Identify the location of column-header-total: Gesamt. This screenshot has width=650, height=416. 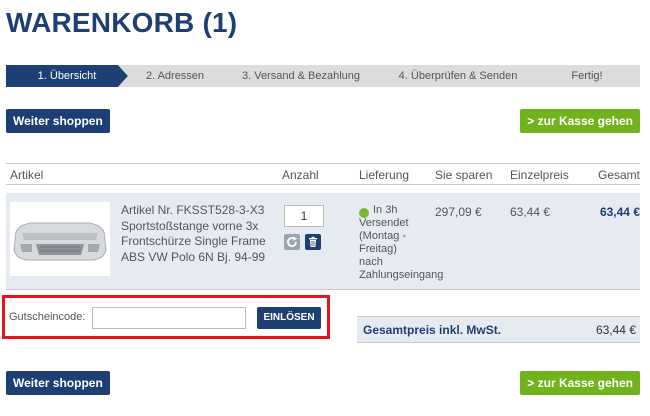
(618, 175).